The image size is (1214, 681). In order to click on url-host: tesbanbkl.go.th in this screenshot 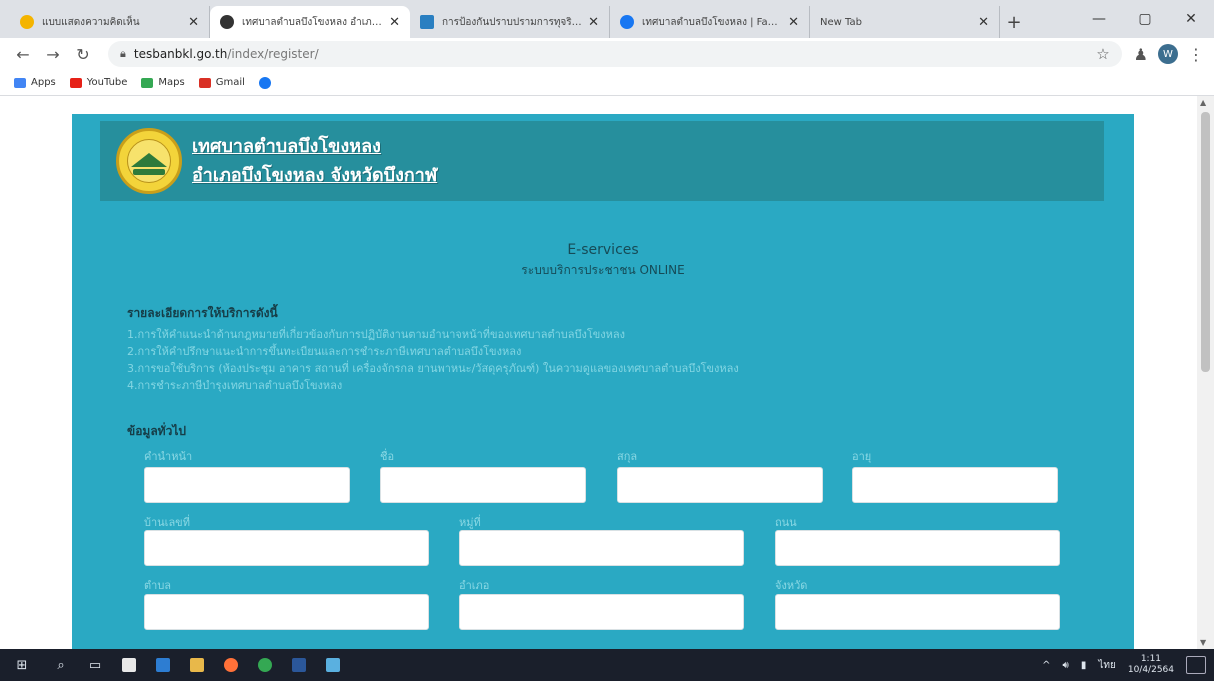, I will do `click(180, 54)`.